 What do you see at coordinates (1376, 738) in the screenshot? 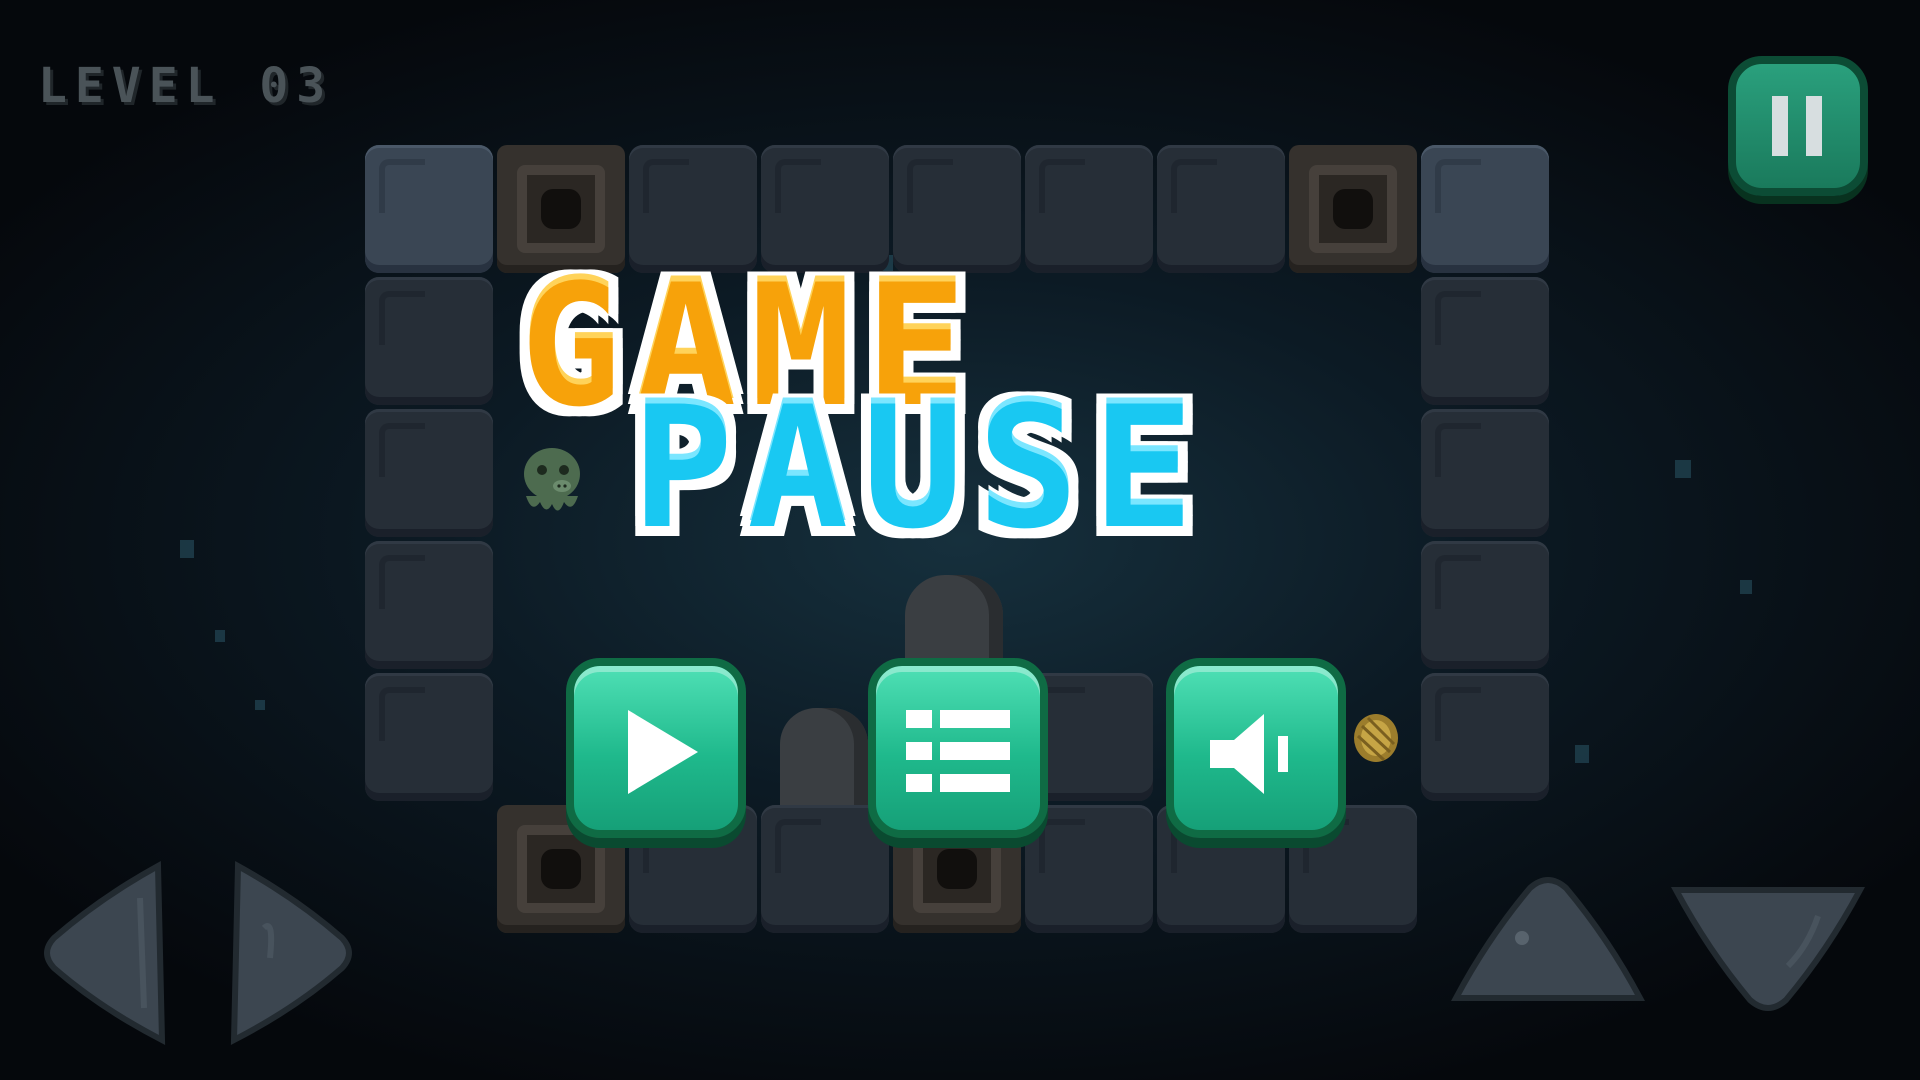
I see `coin-icon` at bounding box center [1376, 738].